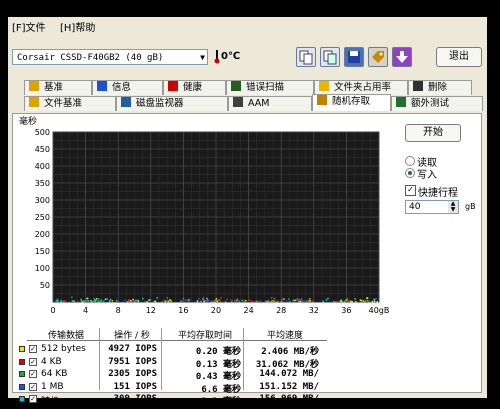 This screenshot has height=409, width=500. I want to click on menu-help: [H]帮助, so click(77, 26).